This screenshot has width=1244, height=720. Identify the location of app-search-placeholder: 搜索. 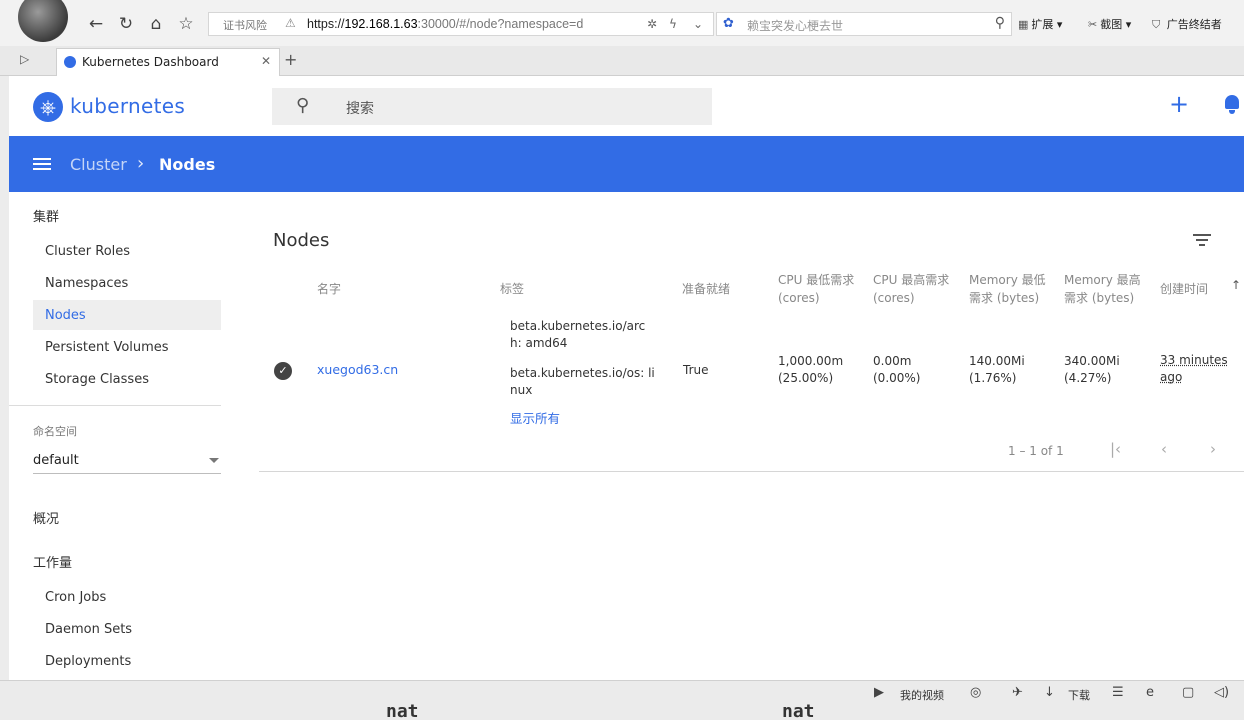
(360, 109).